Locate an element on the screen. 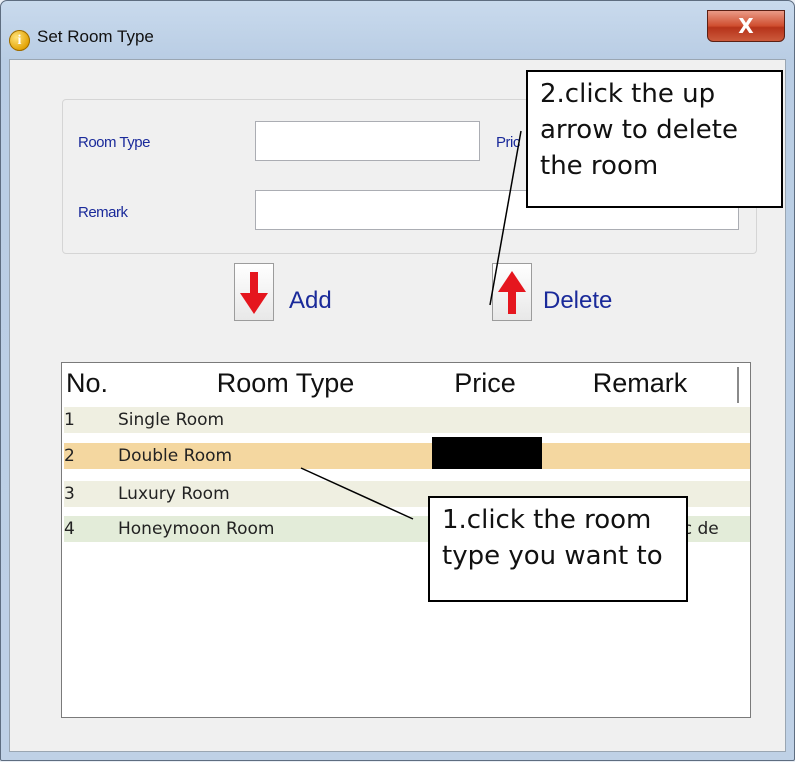 The image size is (795, 762). callout-delete-instruction: 2.click the up arrow to delete the room is located at coordinates (654, 139).